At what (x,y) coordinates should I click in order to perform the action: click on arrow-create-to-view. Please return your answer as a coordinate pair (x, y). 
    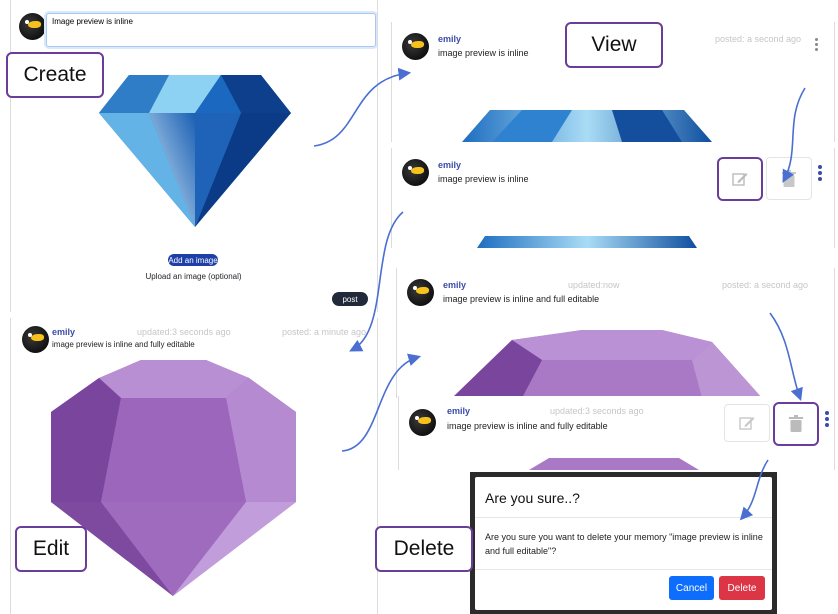
    Looking at the image, I should click on (362, 107).